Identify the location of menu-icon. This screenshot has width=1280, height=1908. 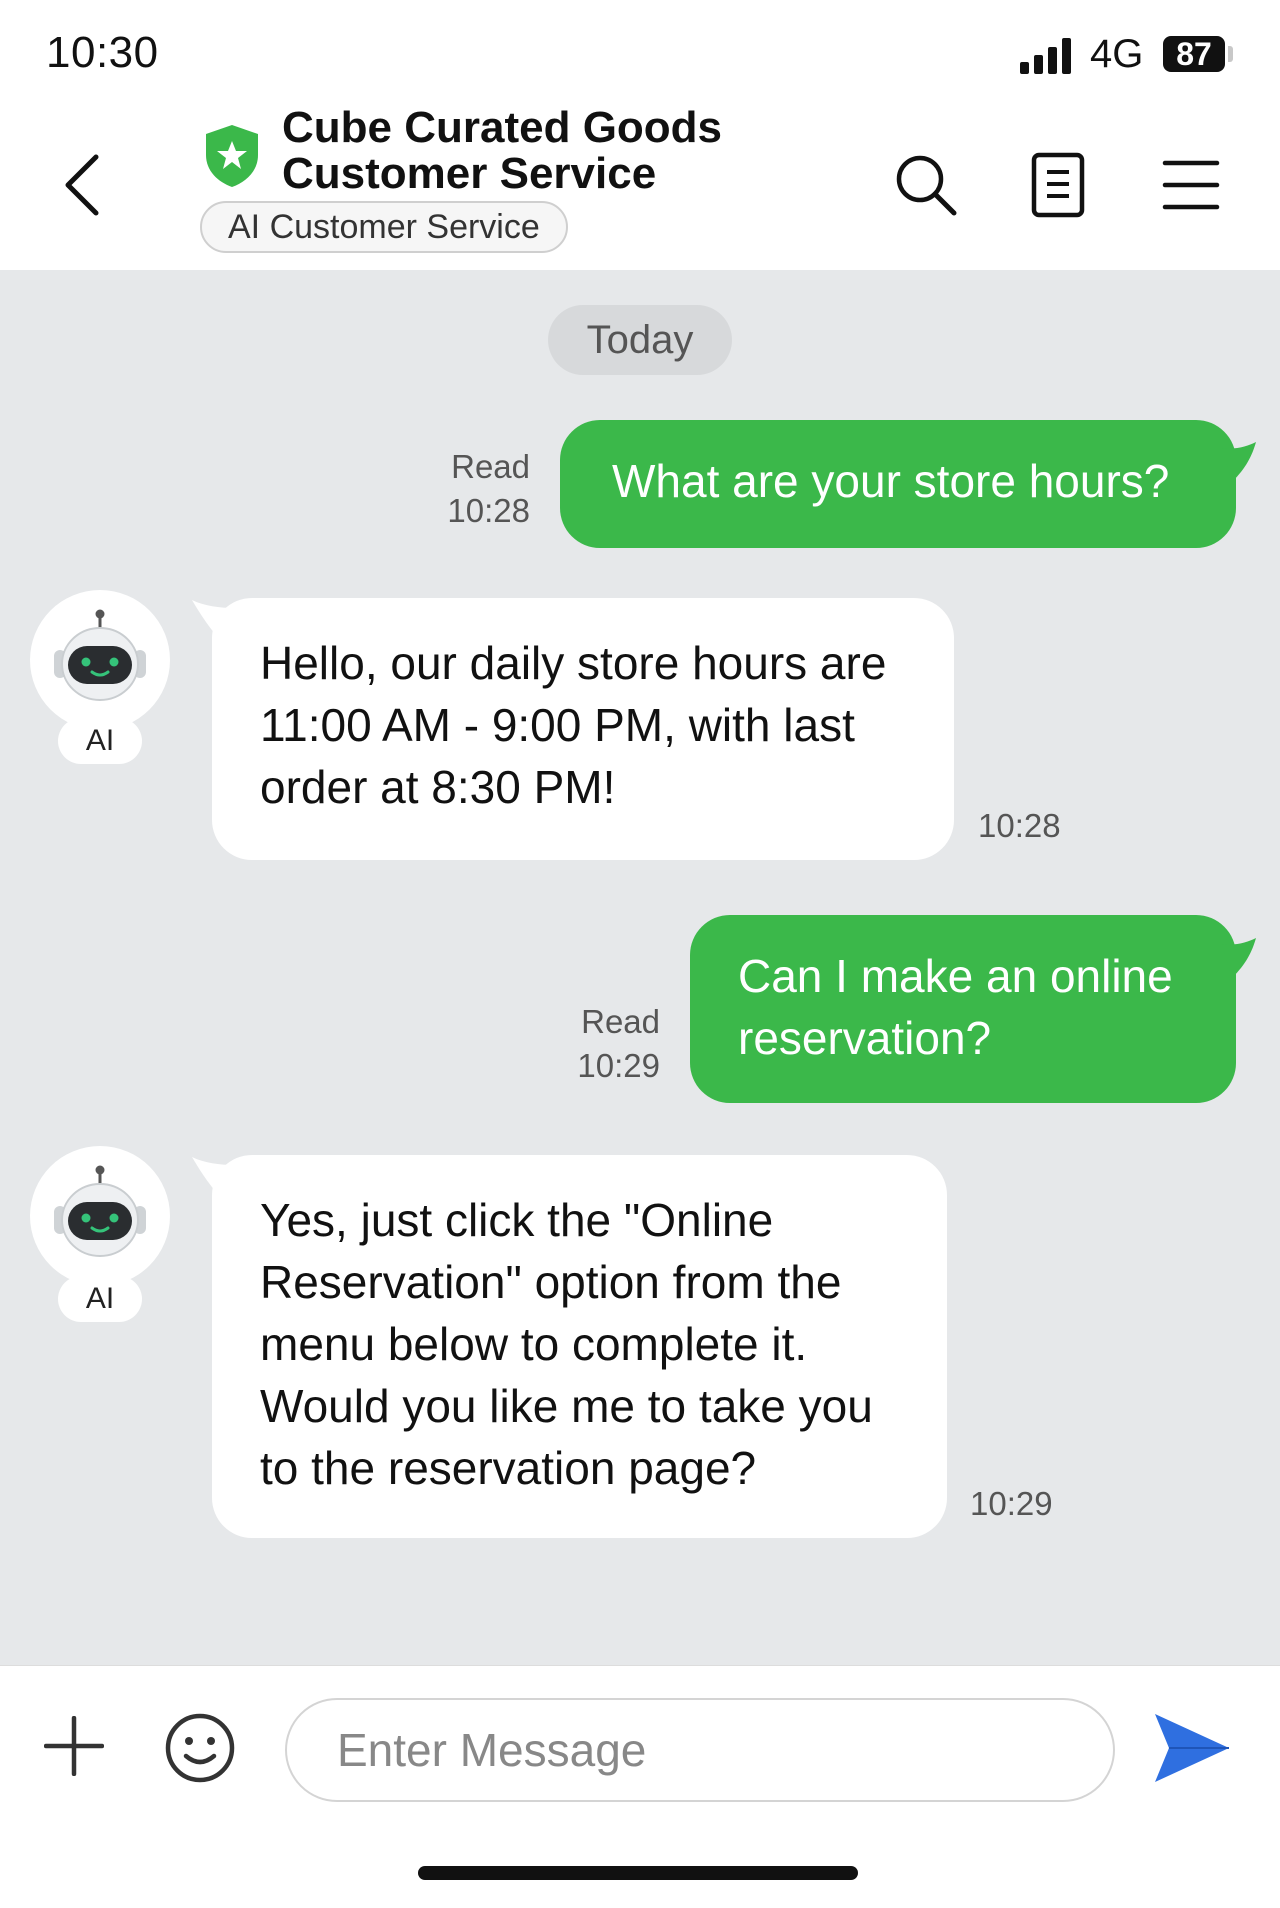
(1191, 185).